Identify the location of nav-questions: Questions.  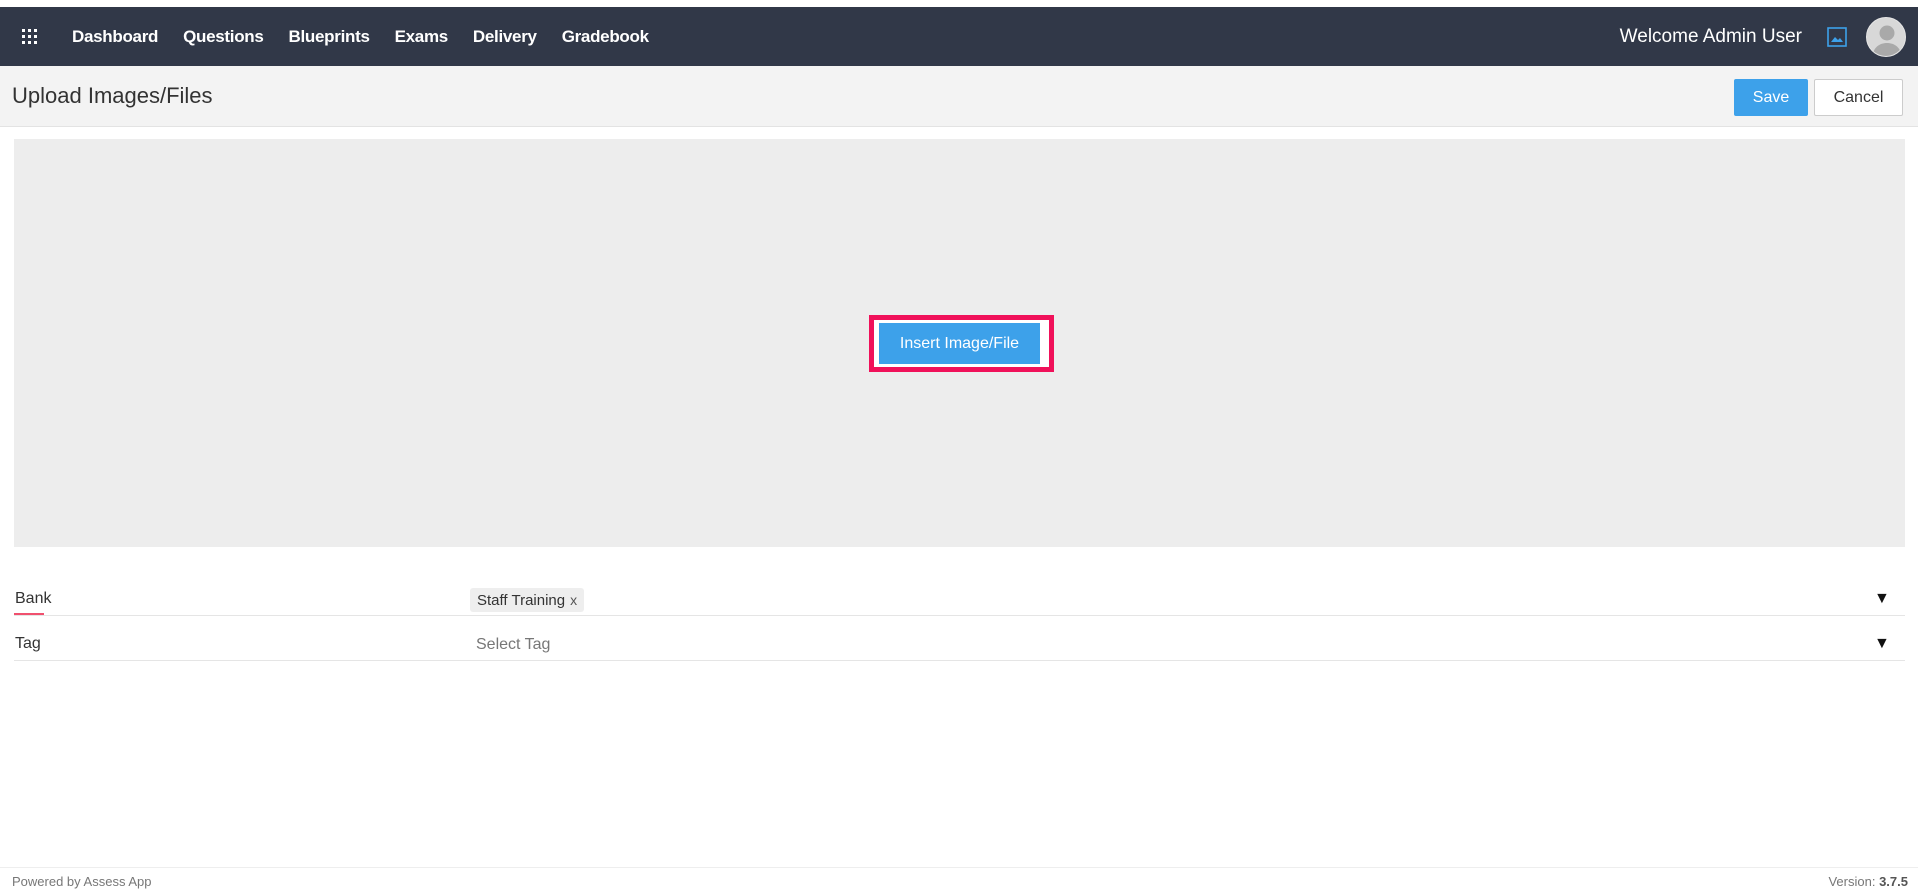
(223, 37).